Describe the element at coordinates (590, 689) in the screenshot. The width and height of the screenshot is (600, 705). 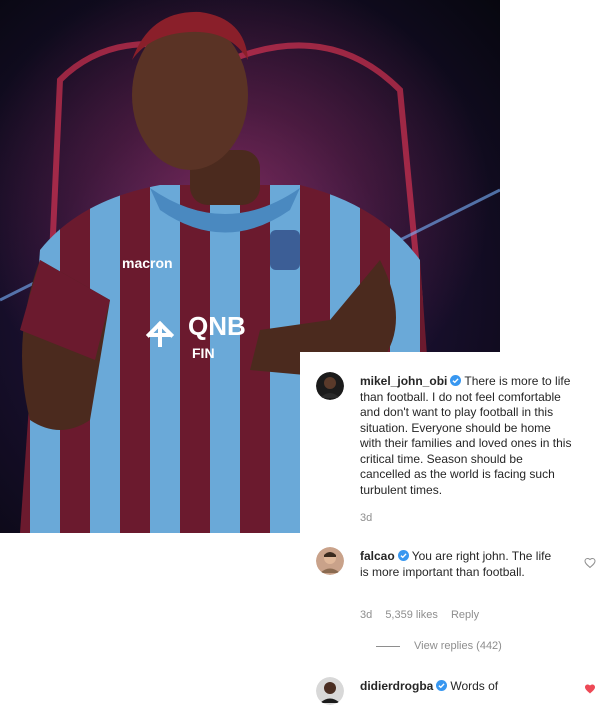
I see `liked-heart-icon` at that location.